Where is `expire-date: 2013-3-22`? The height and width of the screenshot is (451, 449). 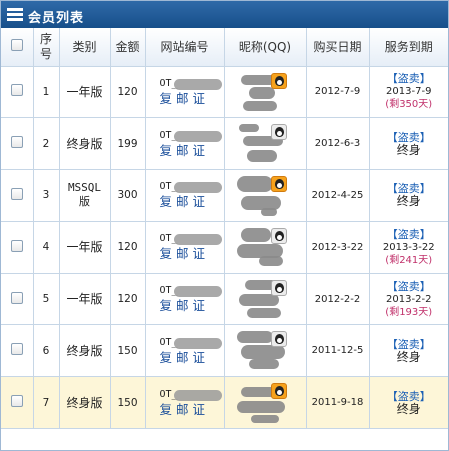 expire-date: 2013-3-22 is located at coordinates (408, 247).